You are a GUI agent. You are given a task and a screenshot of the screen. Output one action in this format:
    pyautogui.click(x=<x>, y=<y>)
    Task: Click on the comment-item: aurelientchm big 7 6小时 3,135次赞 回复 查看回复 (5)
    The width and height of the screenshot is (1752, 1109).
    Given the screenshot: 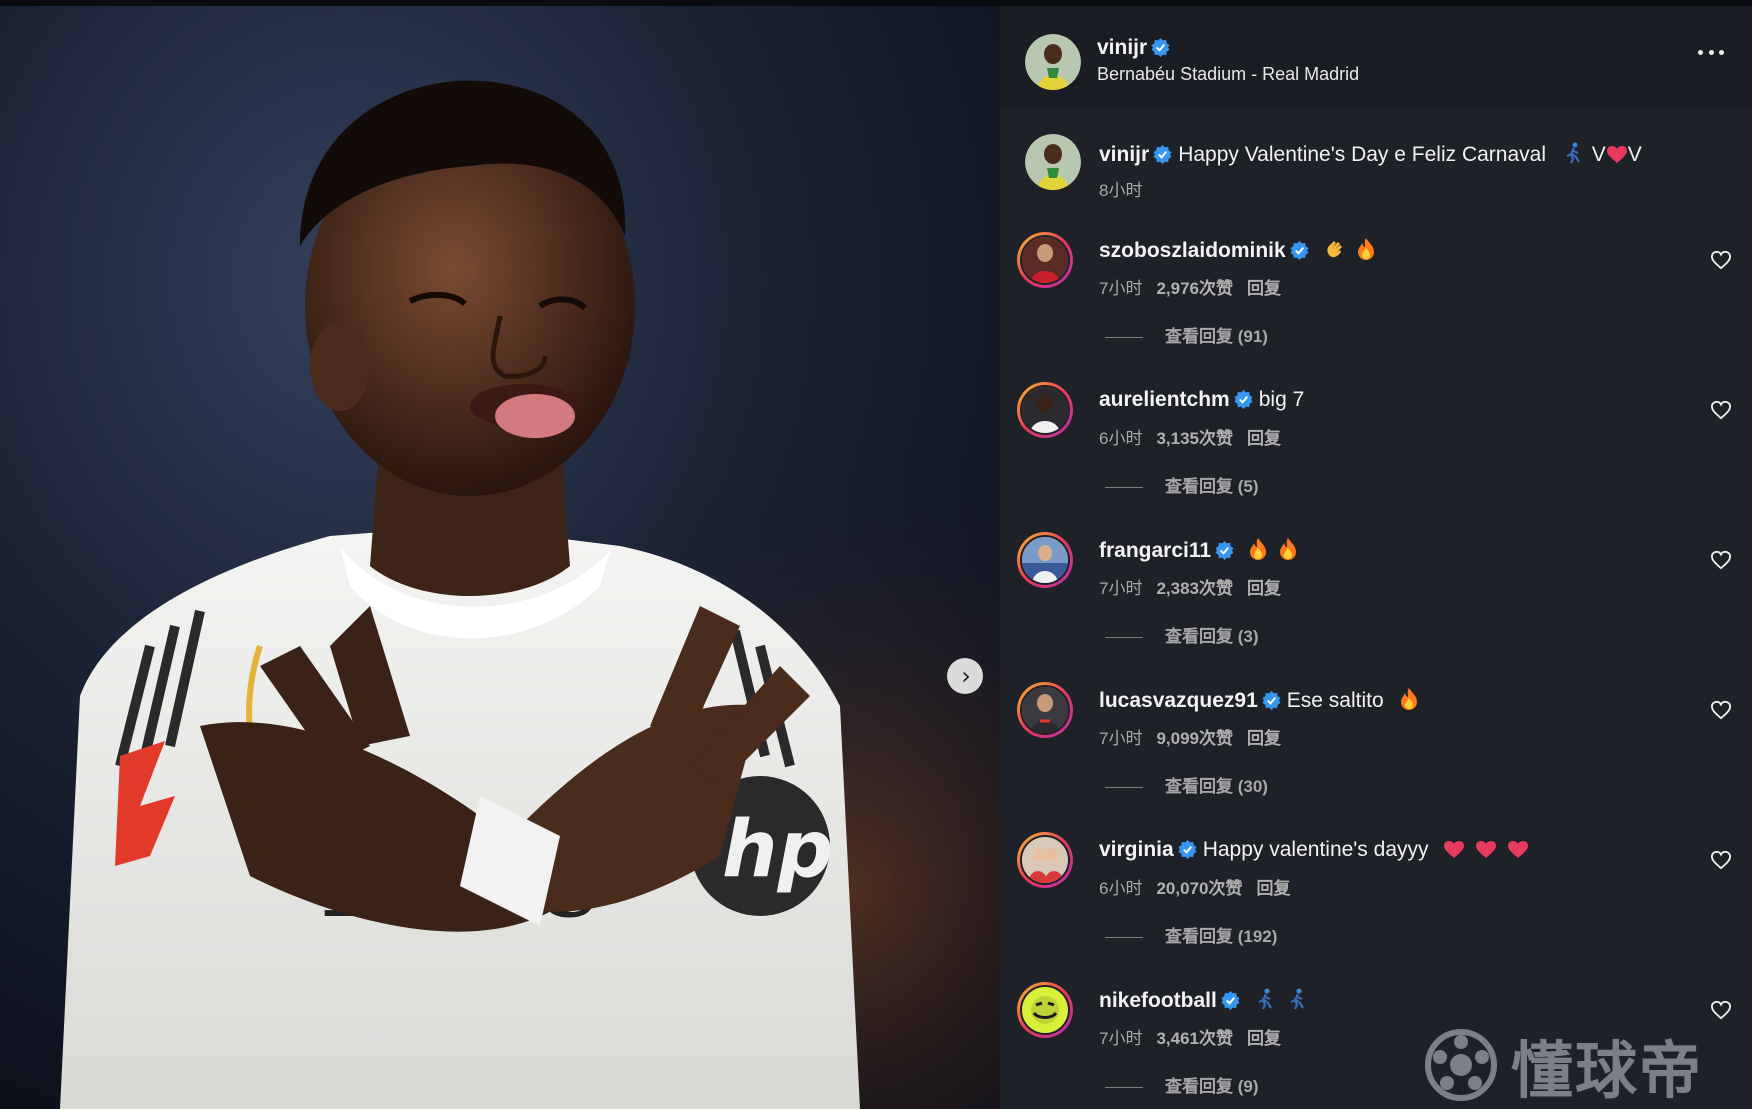 What is the action you would take?
    pyautogui.click(x=1376, y=457)
    